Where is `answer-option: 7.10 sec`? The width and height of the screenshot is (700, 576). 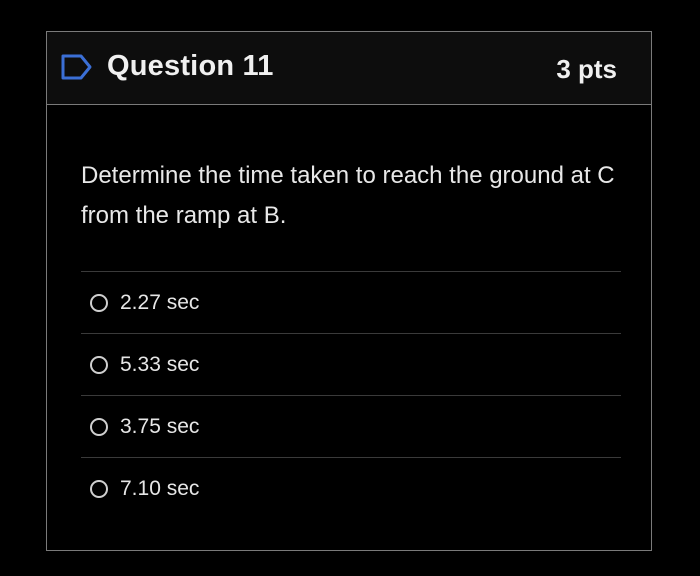 answer-option: 7.10 sec is located at coordinates (351, 488).